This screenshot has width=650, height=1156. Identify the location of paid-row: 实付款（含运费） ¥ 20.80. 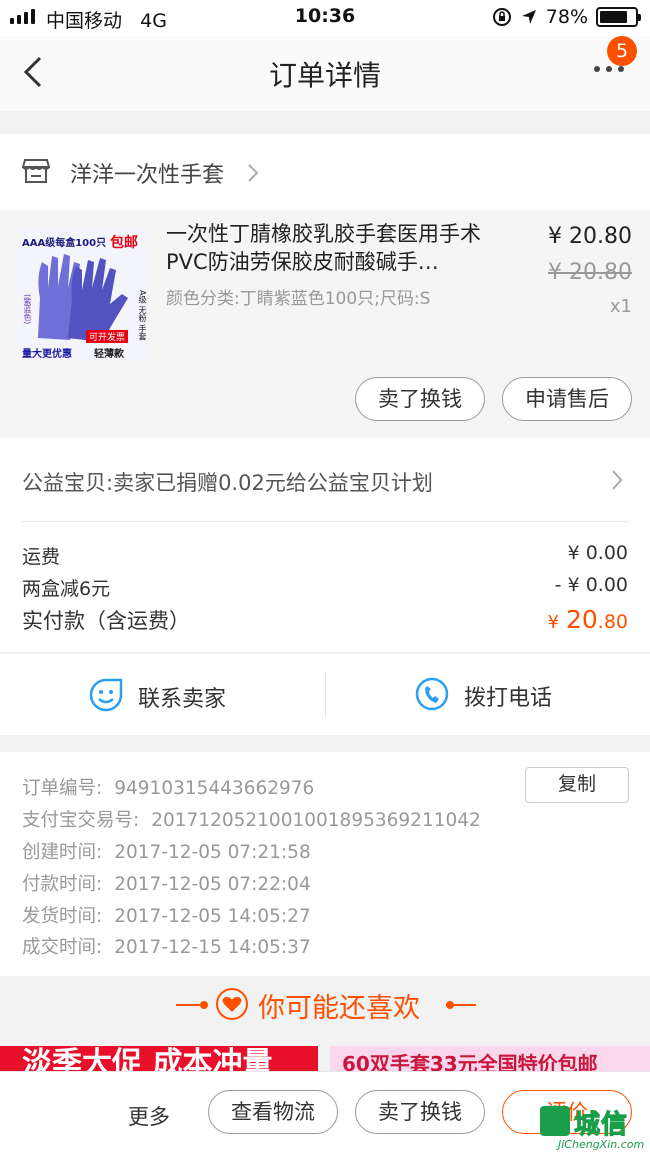
(325, 620).